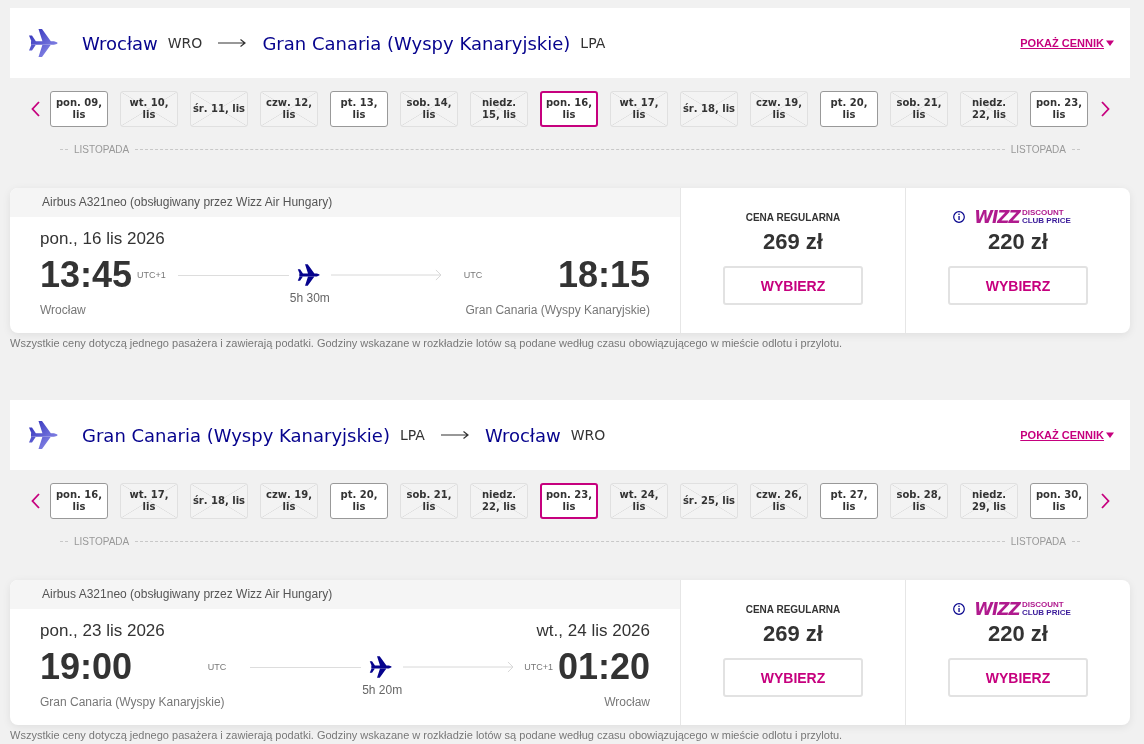 The height and width of the screenshot is (744, 1144). I want to click on departure-time: 19:00, so click(86, 667).